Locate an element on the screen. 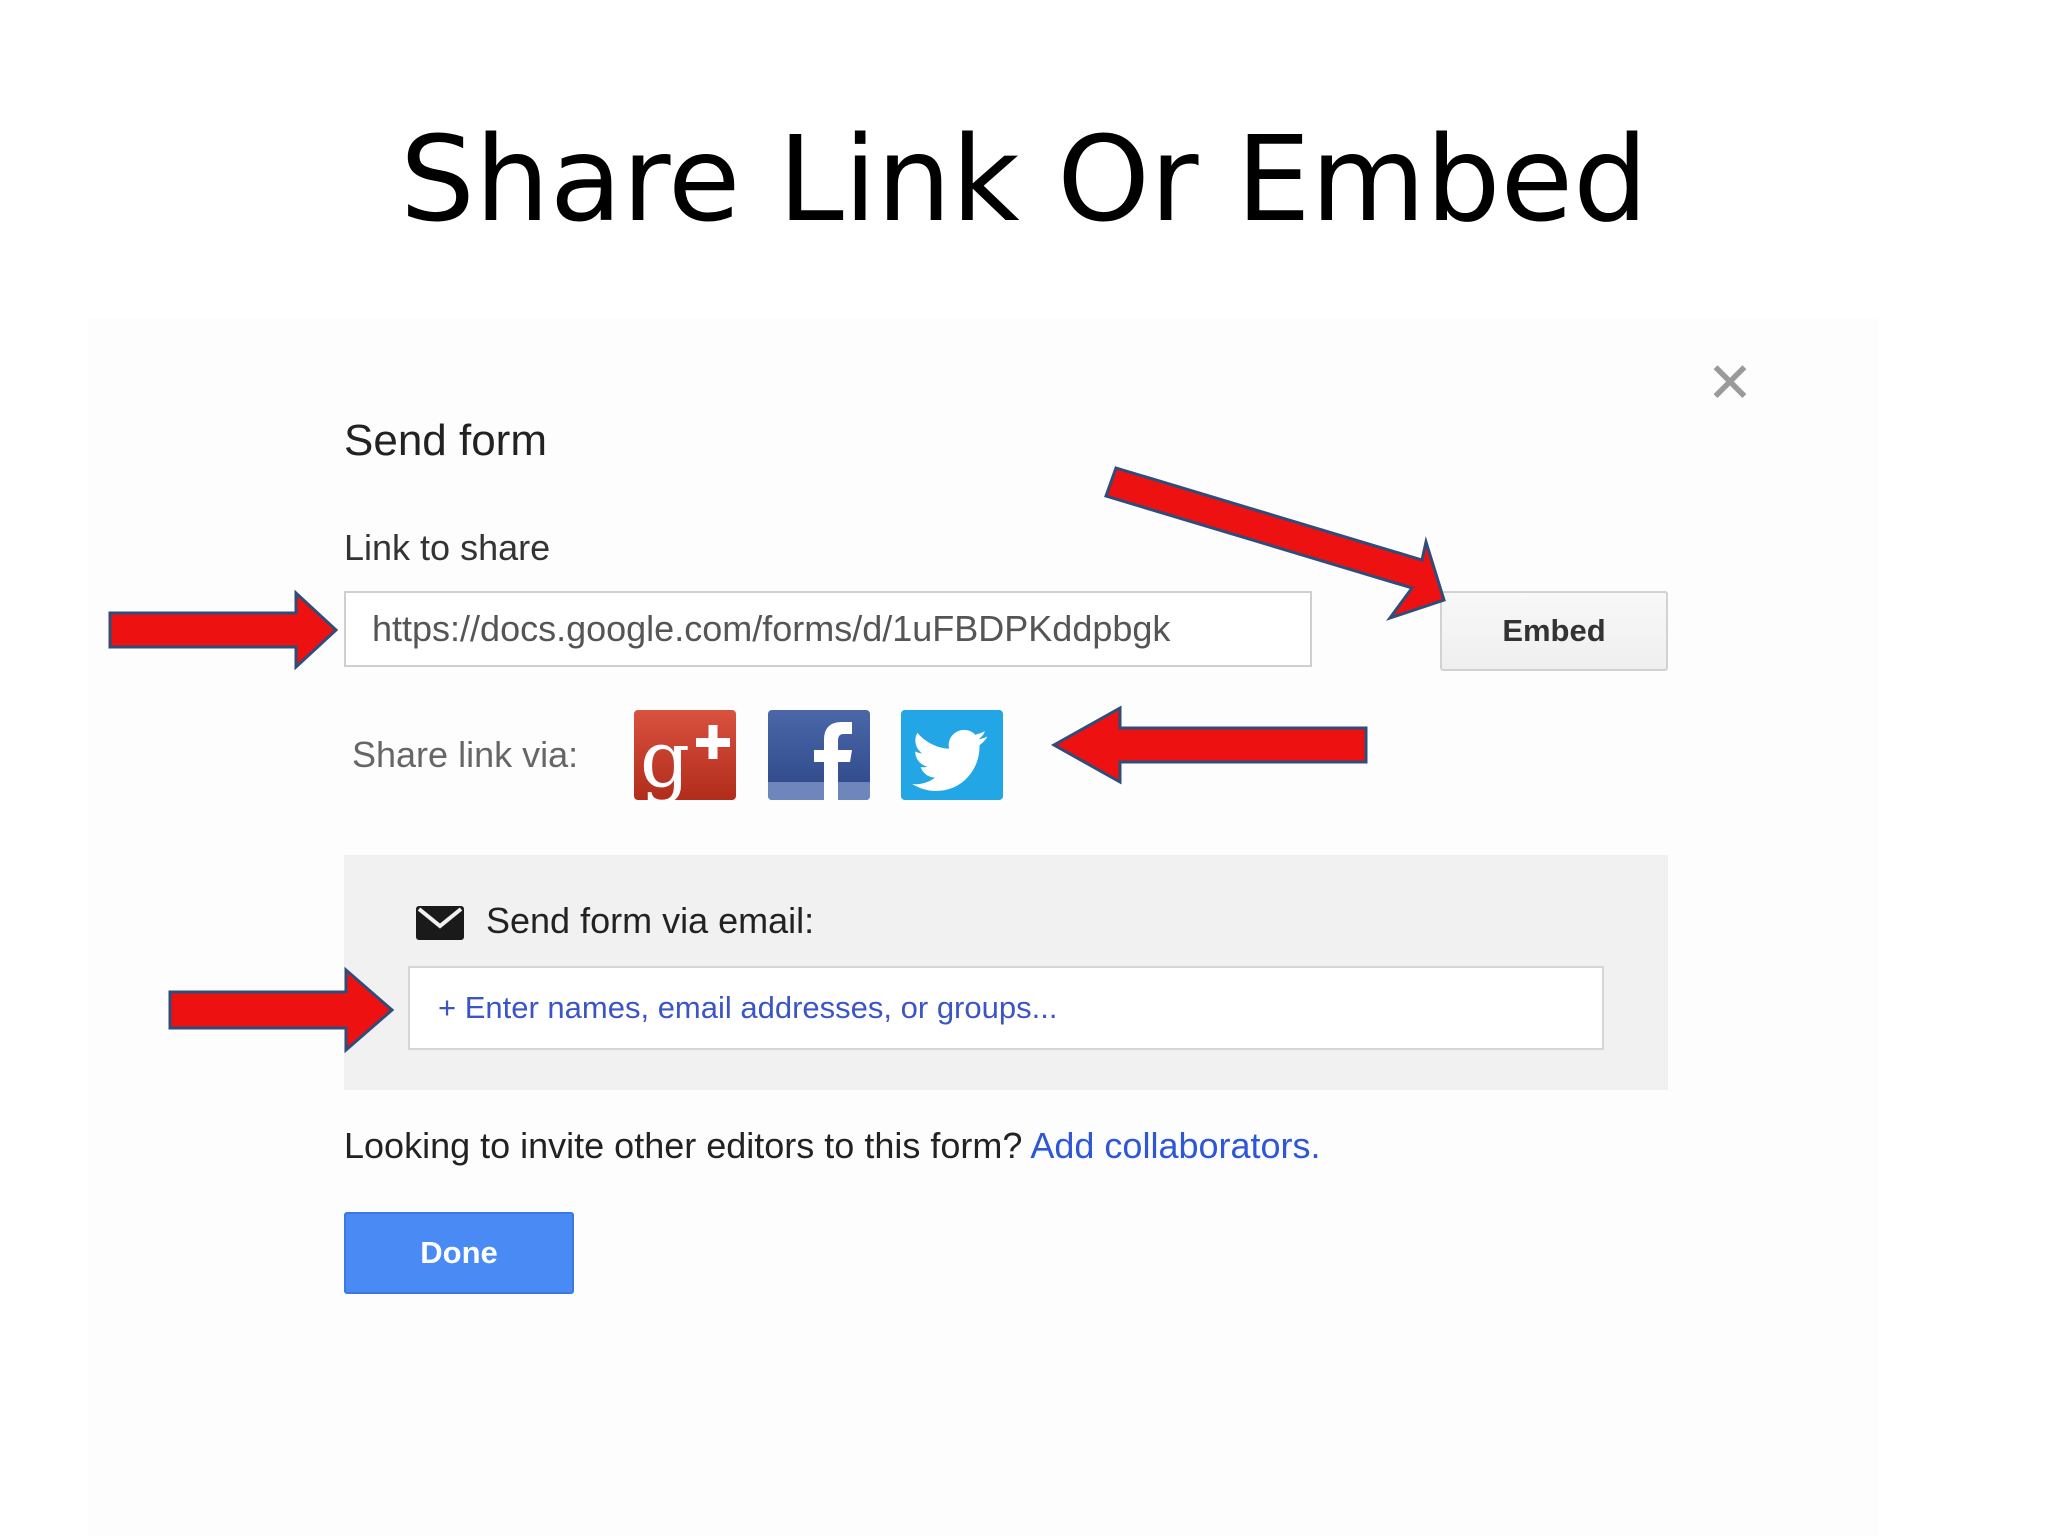  facebook-share-button is located at coordinates (819, 755).